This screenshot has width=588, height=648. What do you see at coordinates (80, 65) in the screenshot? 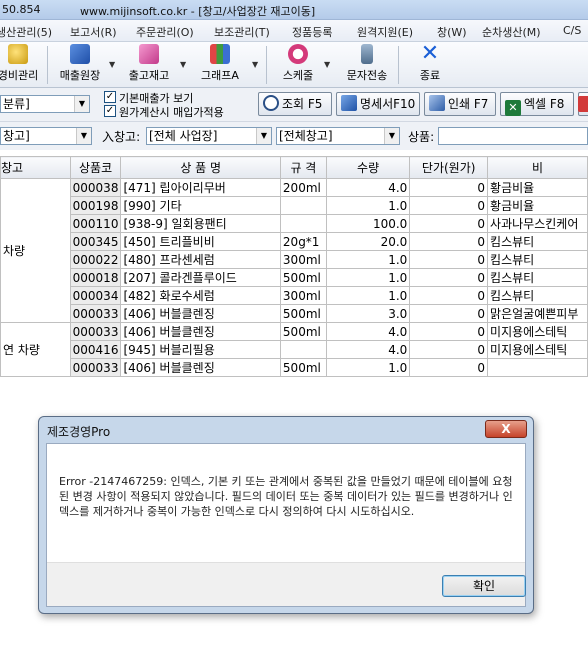
I see `toolbar-sales-ledger-button: 매출원장` at bounding box center [80, 65].